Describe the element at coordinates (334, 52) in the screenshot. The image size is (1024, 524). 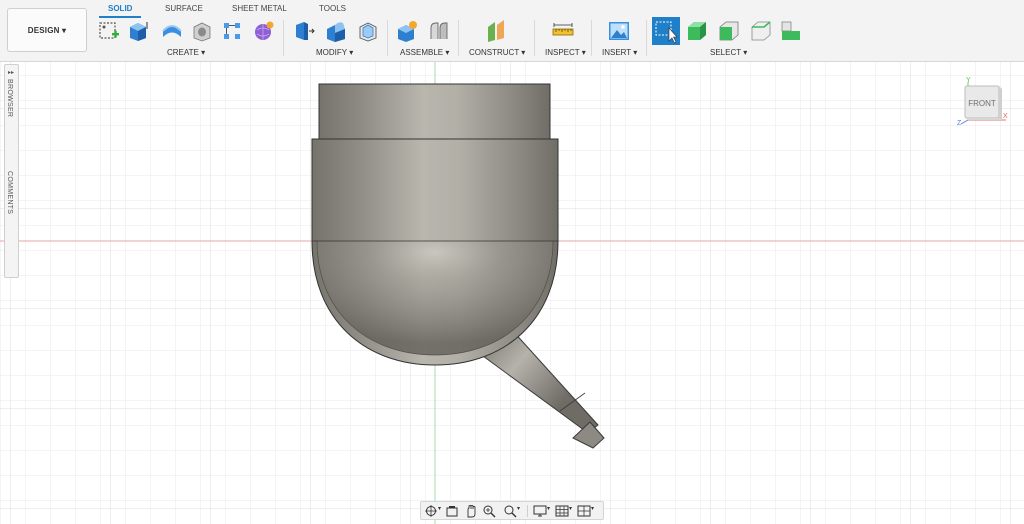
I see `modify-menu: MODIFY ▾` at that location.